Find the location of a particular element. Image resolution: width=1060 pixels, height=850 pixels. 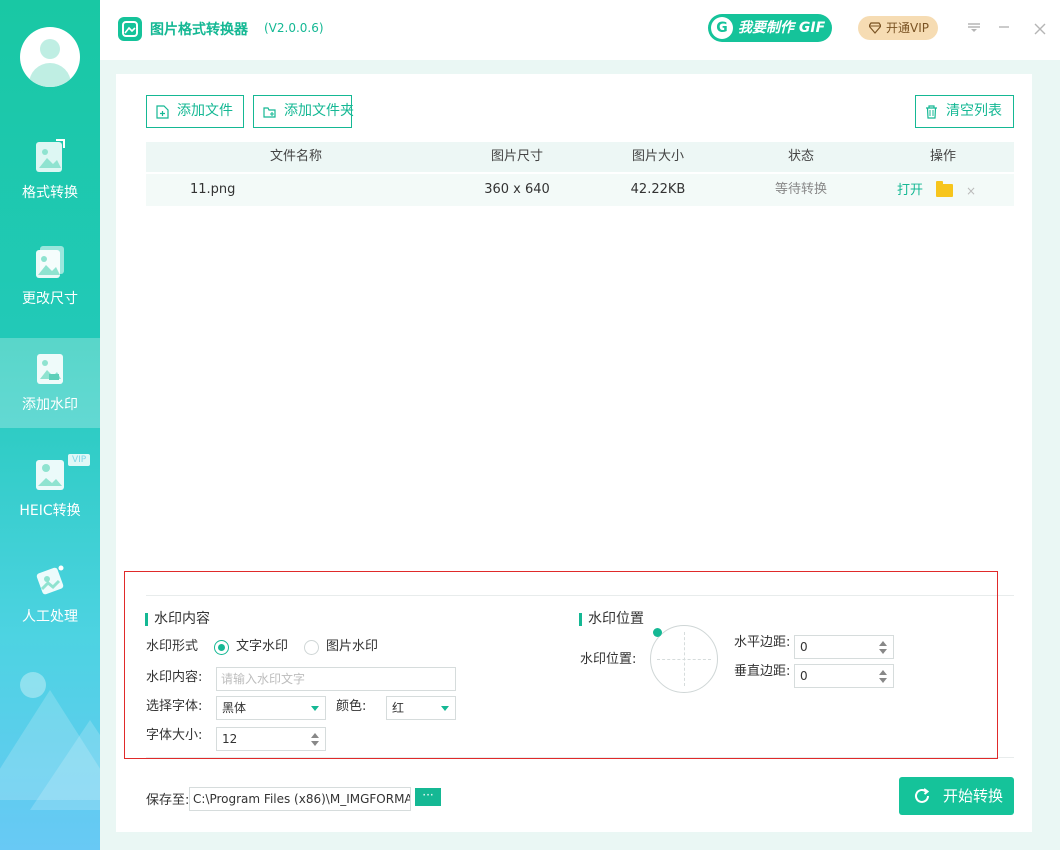

image-resize-icon is located at coordinates (50, 262).